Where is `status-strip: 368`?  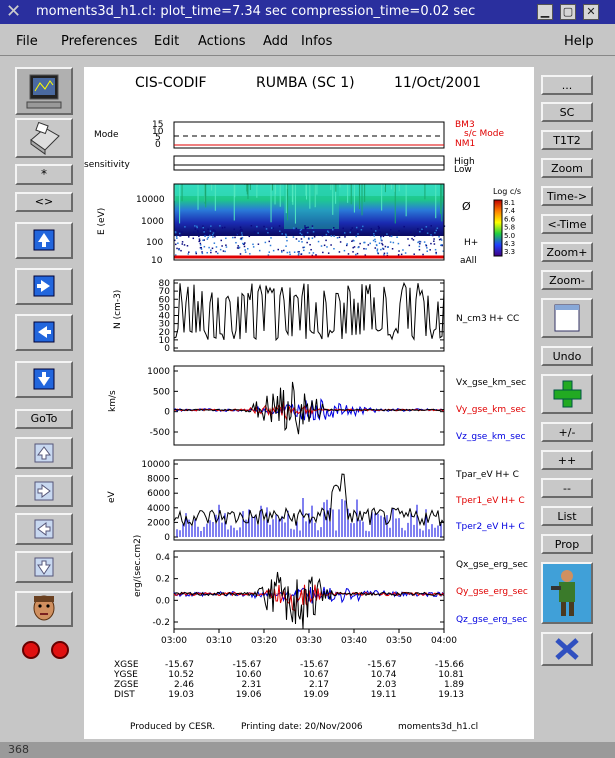 status-strip: 368 is located at coordinates (307, 750).